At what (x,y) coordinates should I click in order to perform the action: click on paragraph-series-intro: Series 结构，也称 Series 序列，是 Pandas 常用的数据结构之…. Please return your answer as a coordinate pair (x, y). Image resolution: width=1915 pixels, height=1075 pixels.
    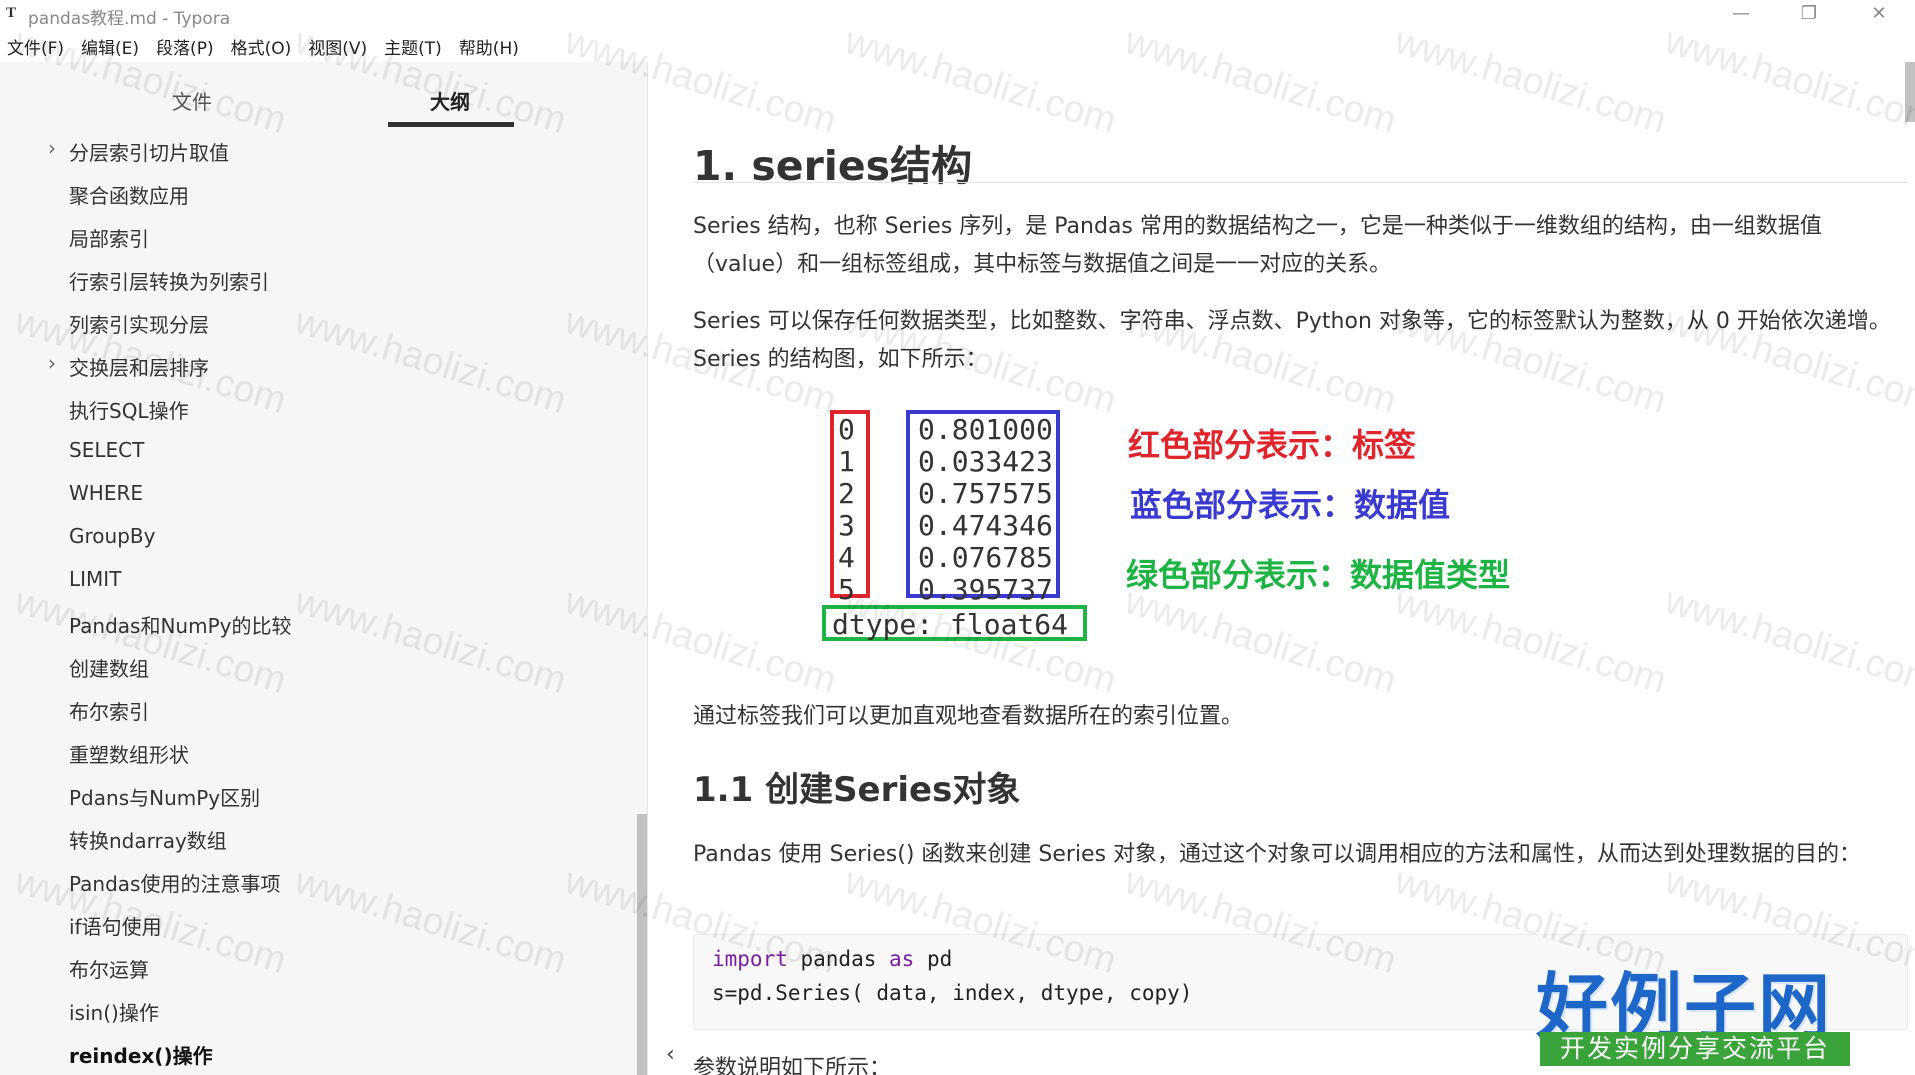
    Looking at the image, I should click on (1257, 245).